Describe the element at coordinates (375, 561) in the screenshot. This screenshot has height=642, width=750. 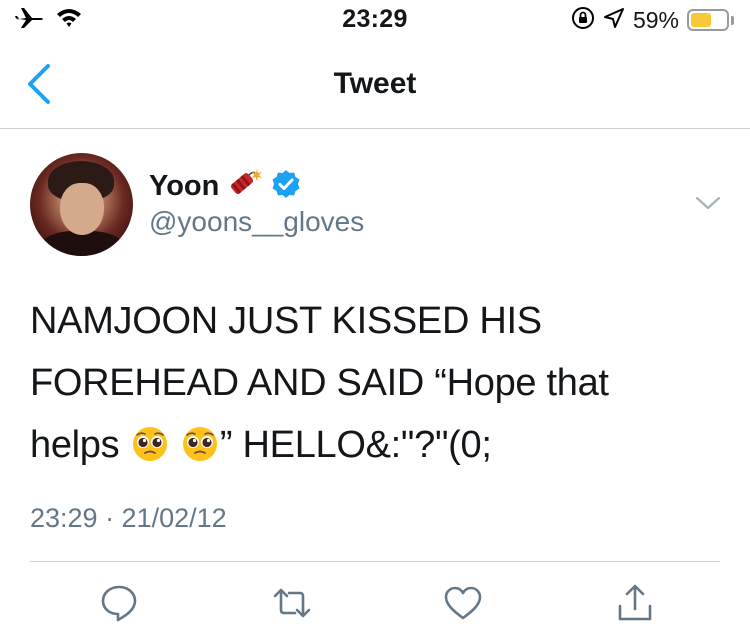
I see `divider` at that location.